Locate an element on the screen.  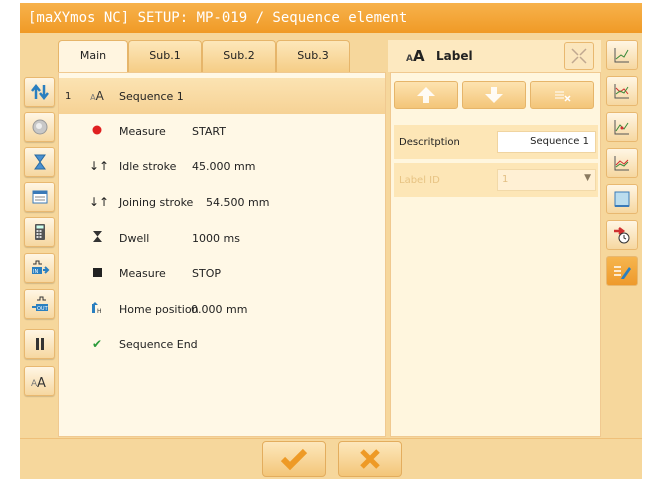
calculator-icon is located at coordinates (39, 232).